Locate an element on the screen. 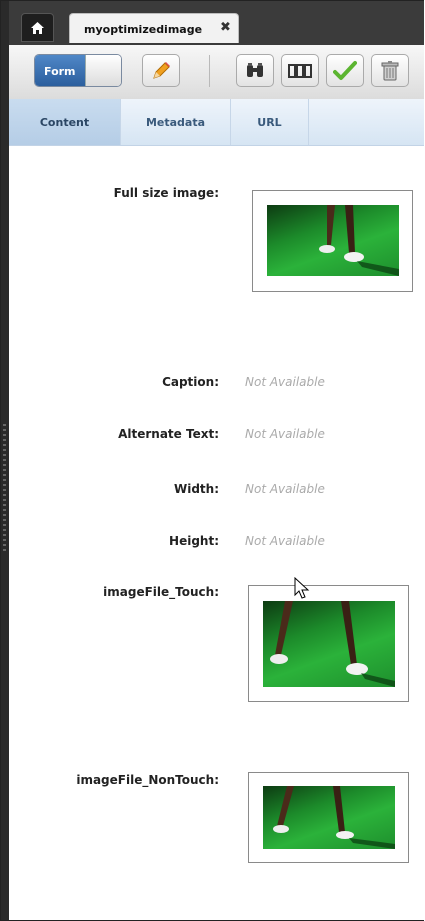 The height and width of the screenshot is (921, 425). checkmark-icon is located at coordinates (345, 70).